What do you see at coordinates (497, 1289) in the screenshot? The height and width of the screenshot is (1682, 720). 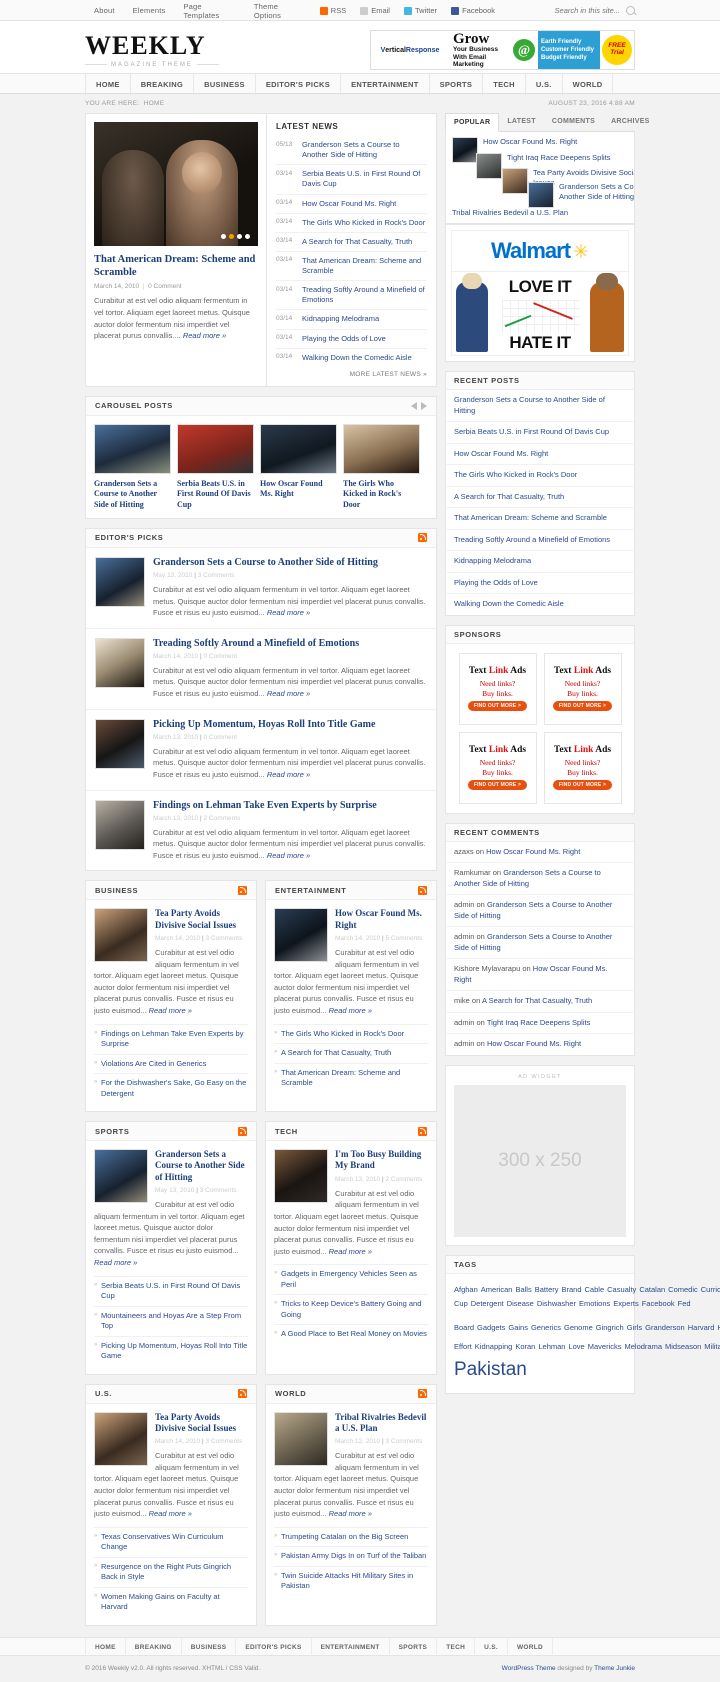 I see `tag-link: American` at bounding box center [497, 1289].